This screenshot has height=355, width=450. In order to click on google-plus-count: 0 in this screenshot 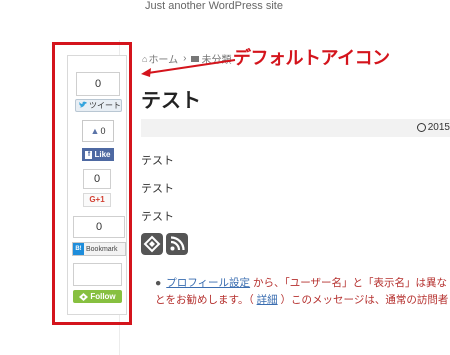, I will do `click(97, 179)`.